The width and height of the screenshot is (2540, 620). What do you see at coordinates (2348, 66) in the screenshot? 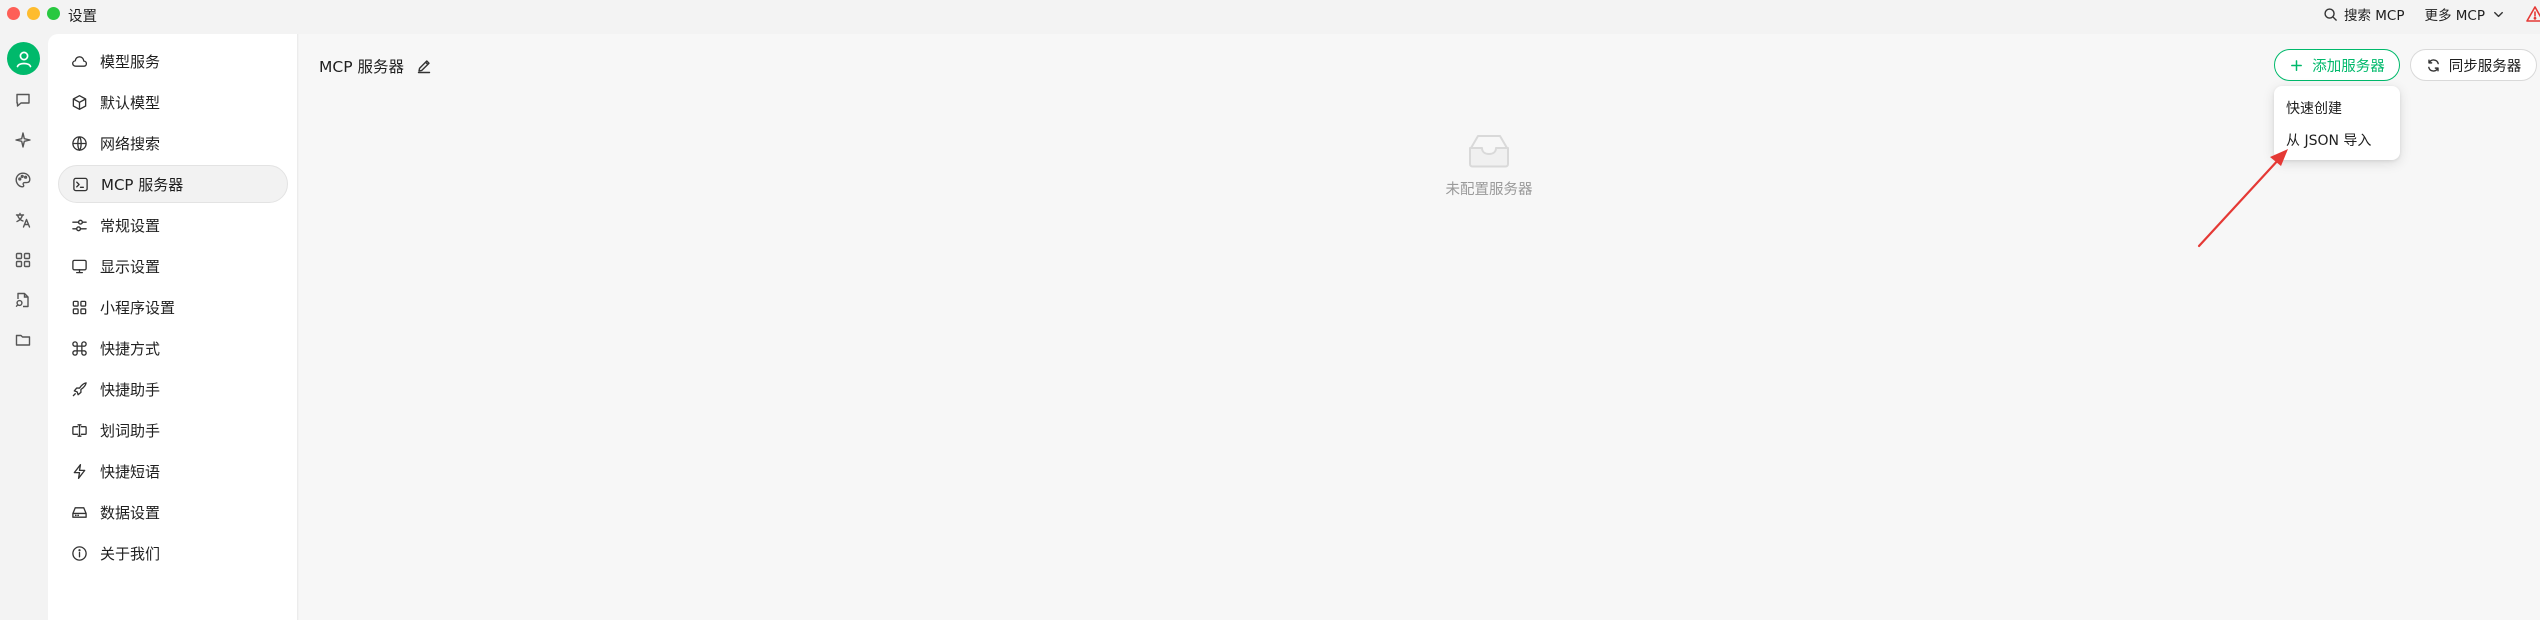
I see `add-server-label: 添加服务器` at bounding box center [2348, 66].